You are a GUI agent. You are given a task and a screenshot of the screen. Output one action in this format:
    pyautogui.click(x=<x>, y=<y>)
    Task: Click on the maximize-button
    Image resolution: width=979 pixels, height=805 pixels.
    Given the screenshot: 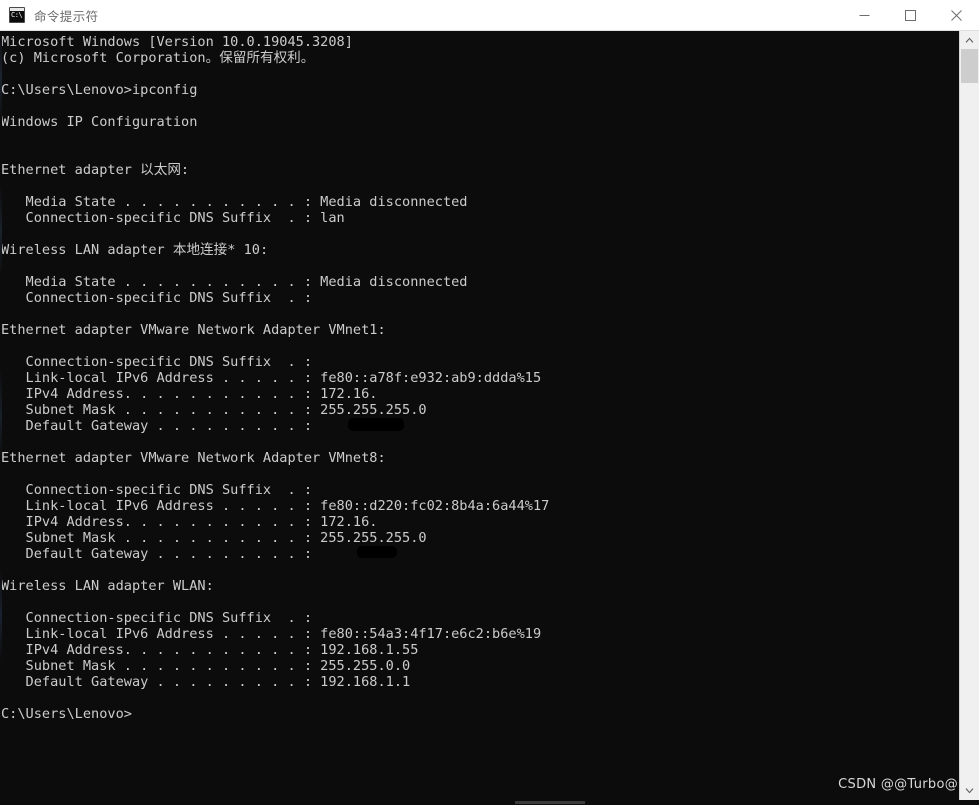 What is the action you would take?
    pyautogui.click(x=910, y=15)
    